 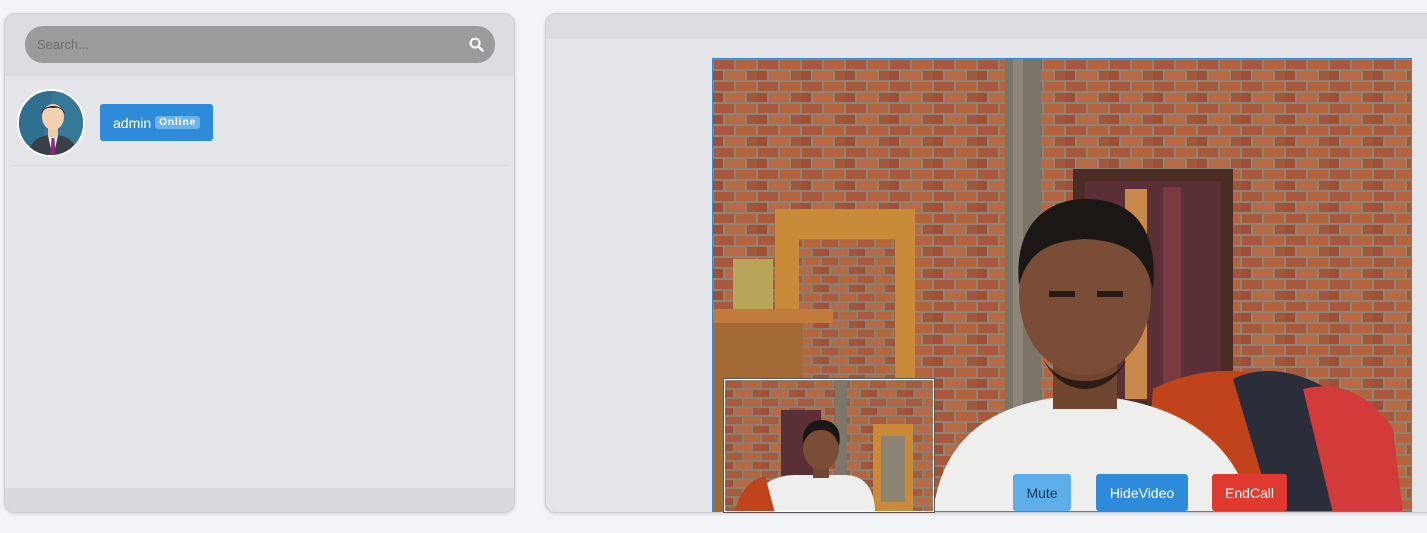 I want to click on contact-list-item: admin Online, so click(x=261, y=126).